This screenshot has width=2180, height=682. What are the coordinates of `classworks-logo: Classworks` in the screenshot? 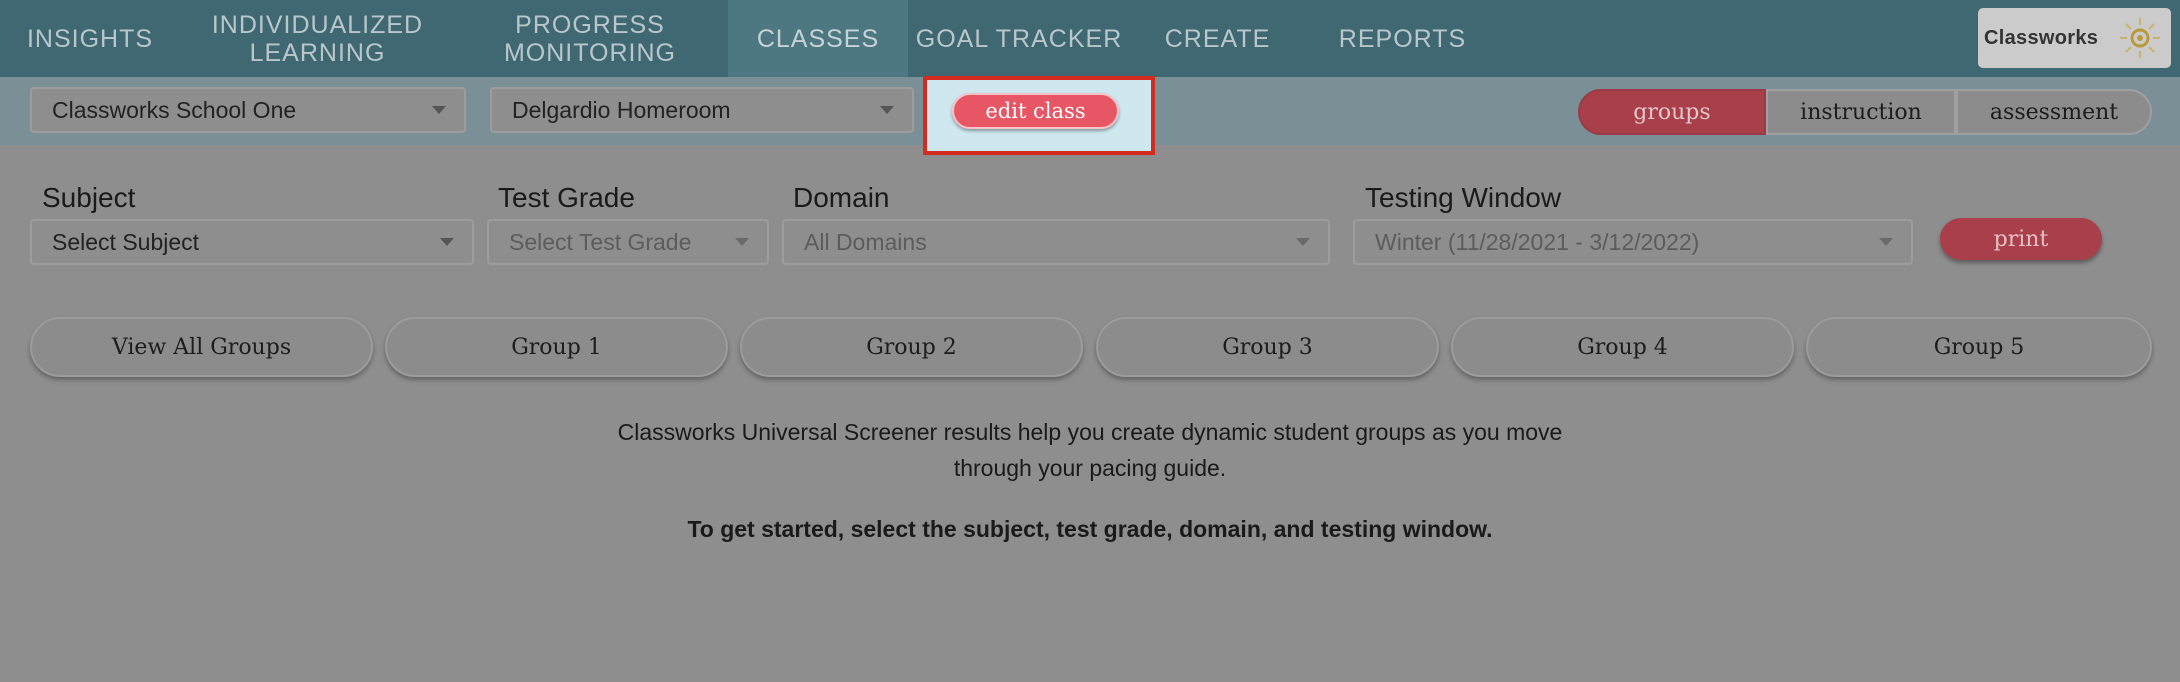 It's located at (2074, 38).